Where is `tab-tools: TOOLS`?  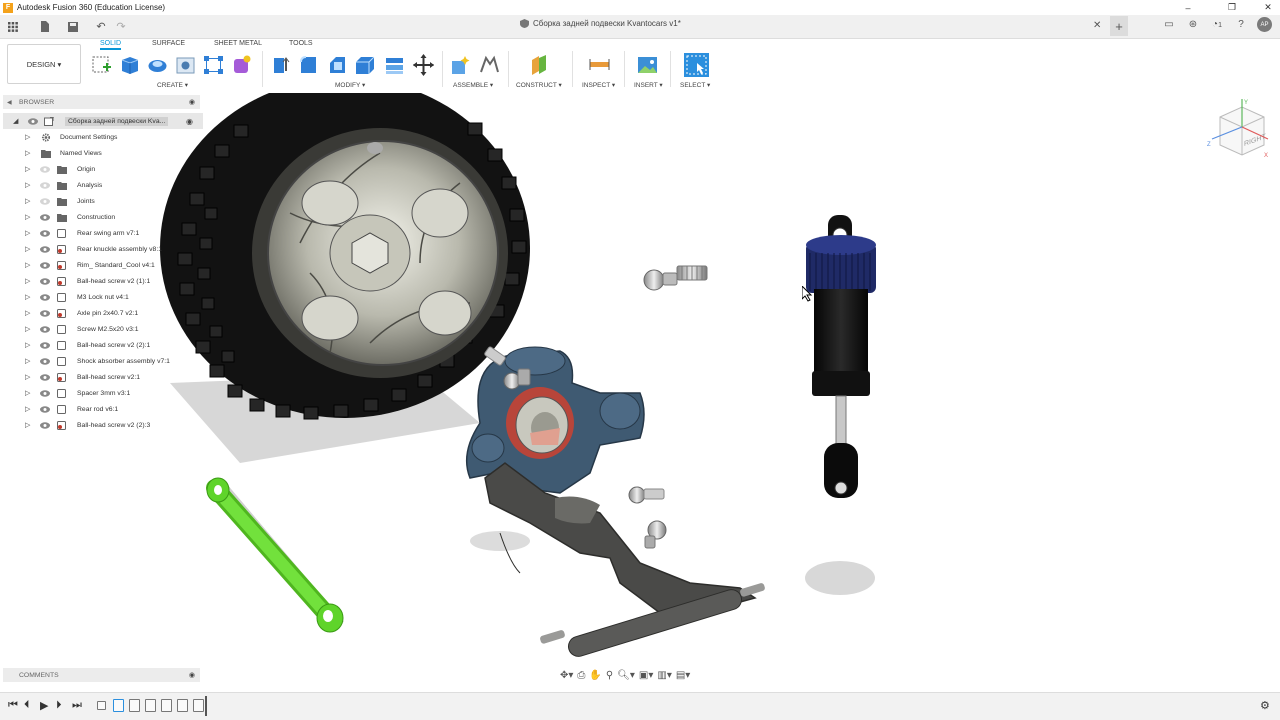 tab-tools: TOOLS is located at coordinates (301, 43).